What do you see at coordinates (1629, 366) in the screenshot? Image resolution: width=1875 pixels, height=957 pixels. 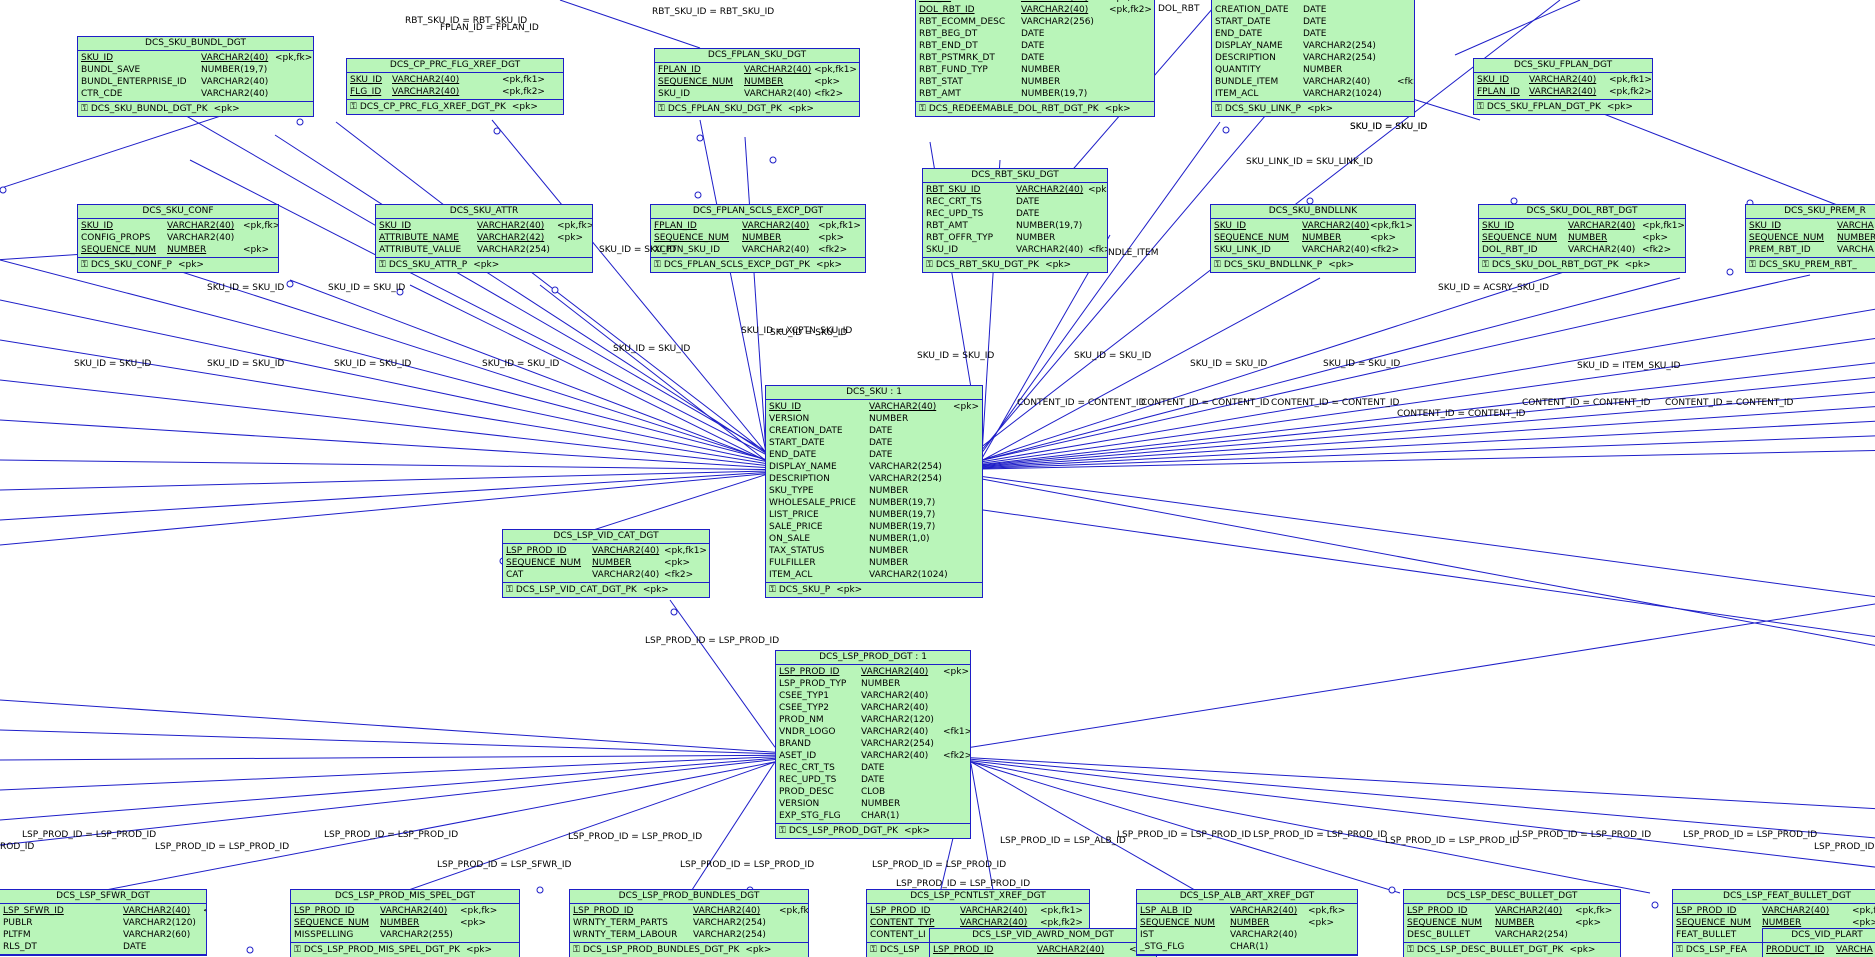 I see `relationship-label: SKU_ID = ITEM_SKU_ID` at bounding box center [1629, 366].